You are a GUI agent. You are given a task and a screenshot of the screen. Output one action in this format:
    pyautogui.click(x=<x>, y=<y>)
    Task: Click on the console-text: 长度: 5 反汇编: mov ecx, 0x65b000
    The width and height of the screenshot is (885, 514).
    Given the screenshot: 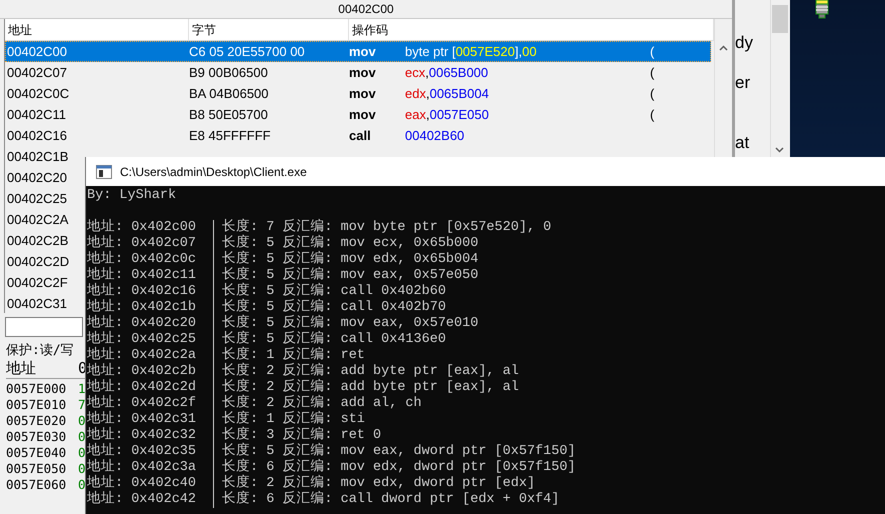 What is the action you would take?
    pyautogui.click(x=345, y=244)
    